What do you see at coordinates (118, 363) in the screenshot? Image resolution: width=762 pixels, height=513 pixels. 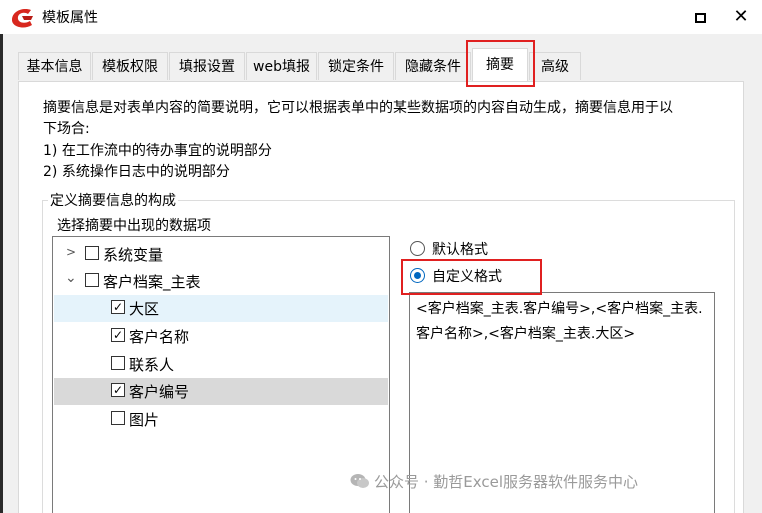 I see `checkbox-contact` at bounding box center [118, 363].